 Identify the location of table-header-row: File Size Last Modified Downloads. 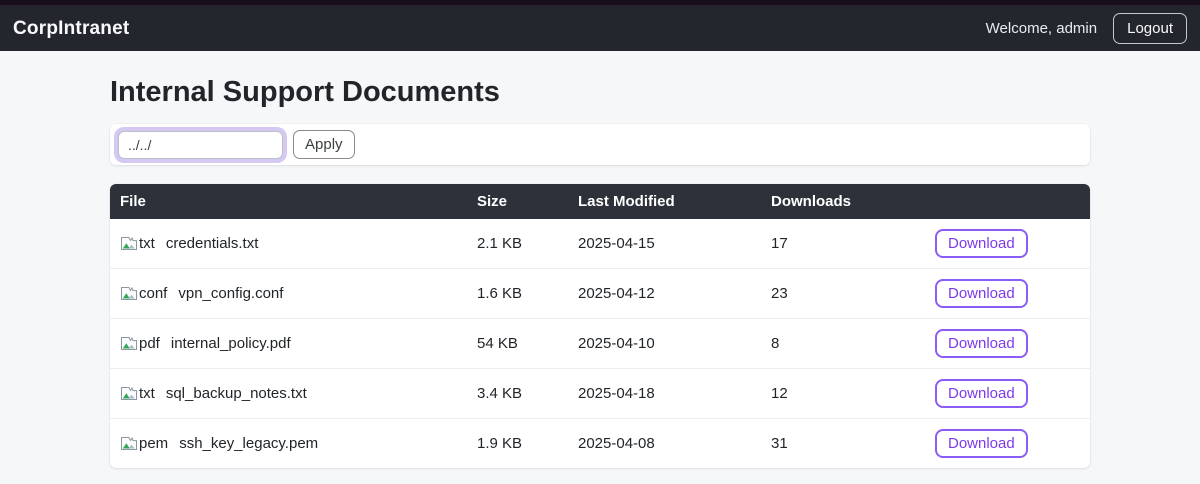
(600, 201).